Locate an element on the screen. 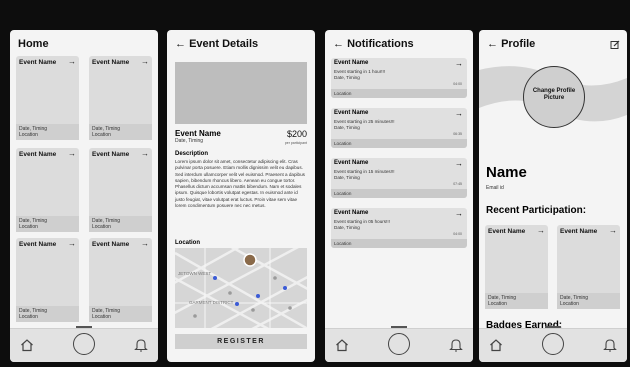 The image size is (630, 367). profile-picture: Change Profile Picture is located at coordinates (554, 97).